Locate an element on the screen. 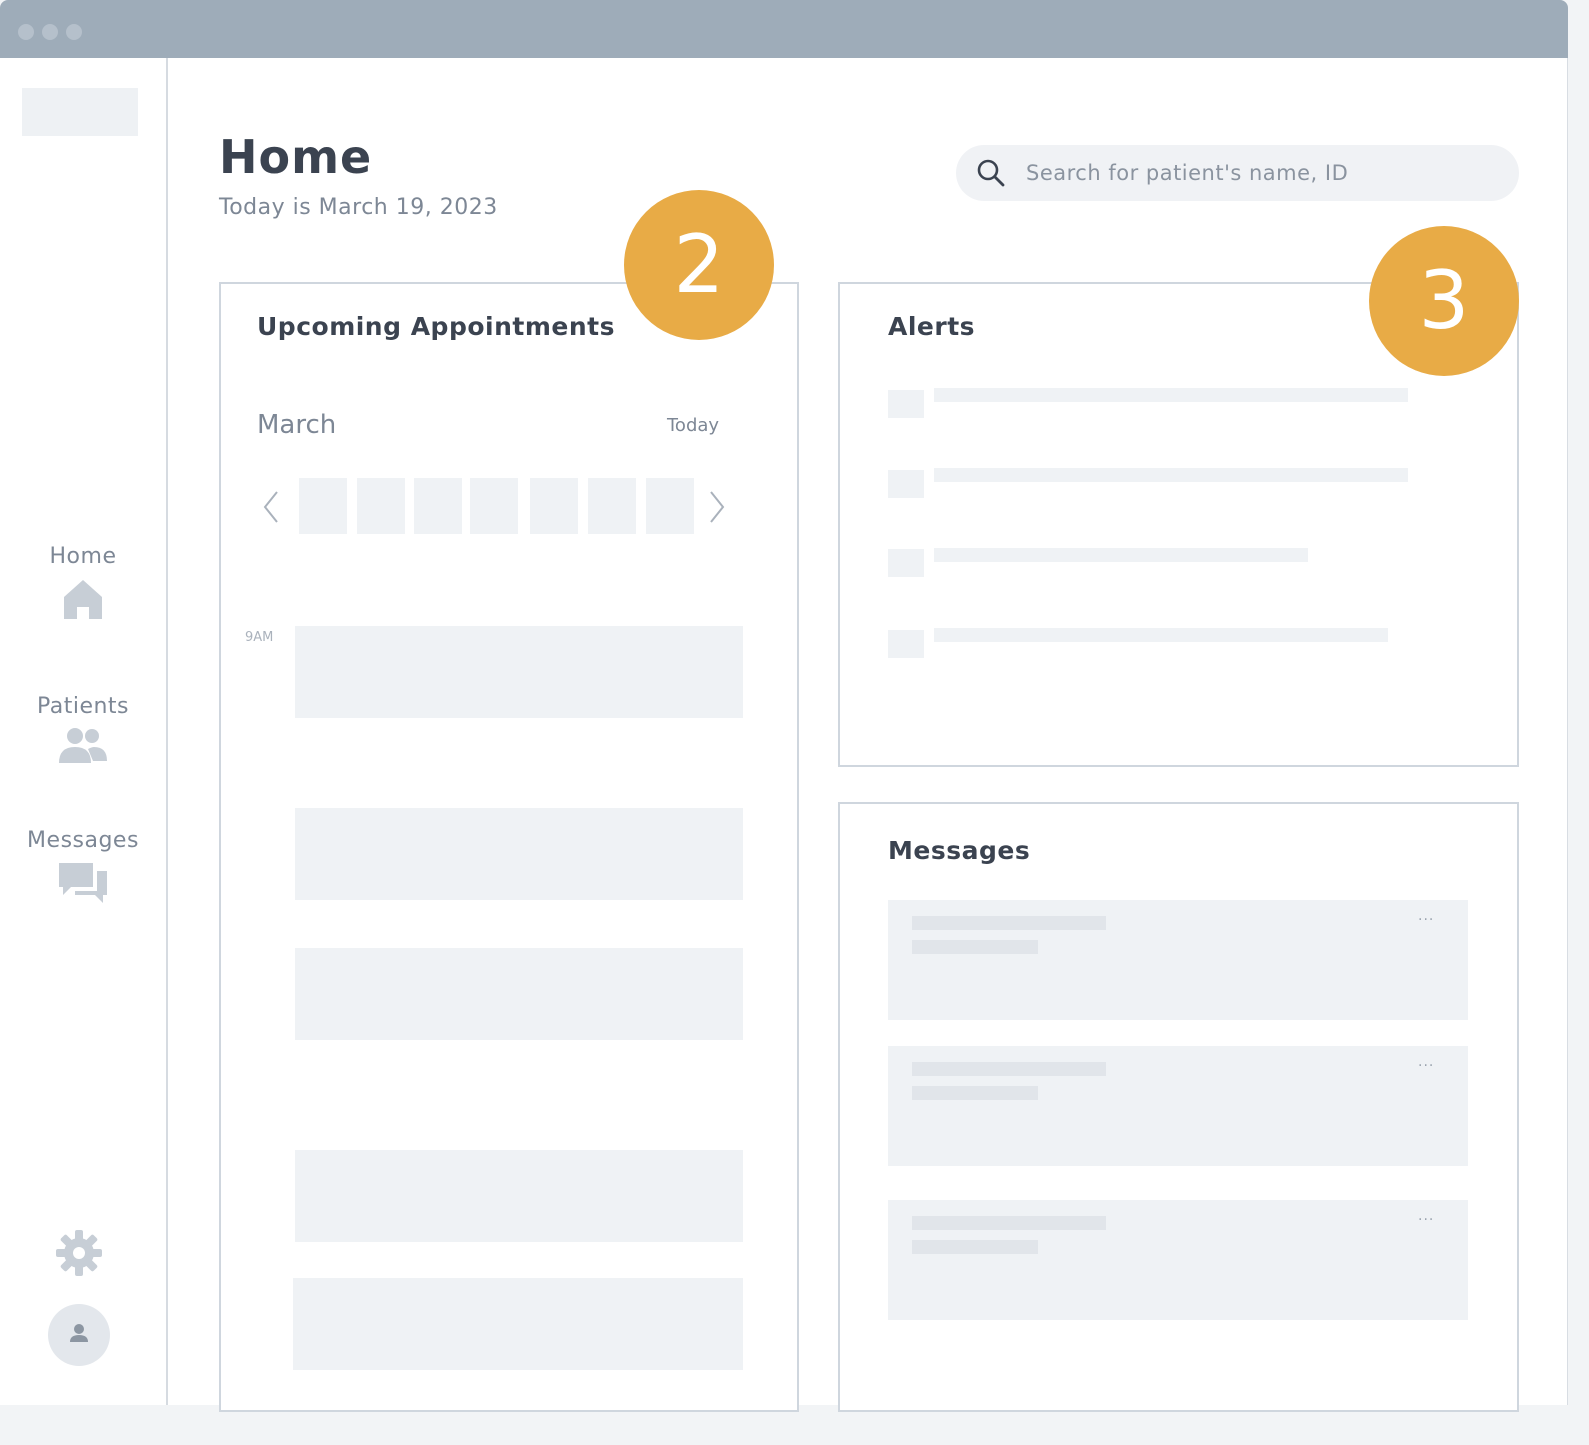  calendar-month: March is located at coordinates (297, 425).